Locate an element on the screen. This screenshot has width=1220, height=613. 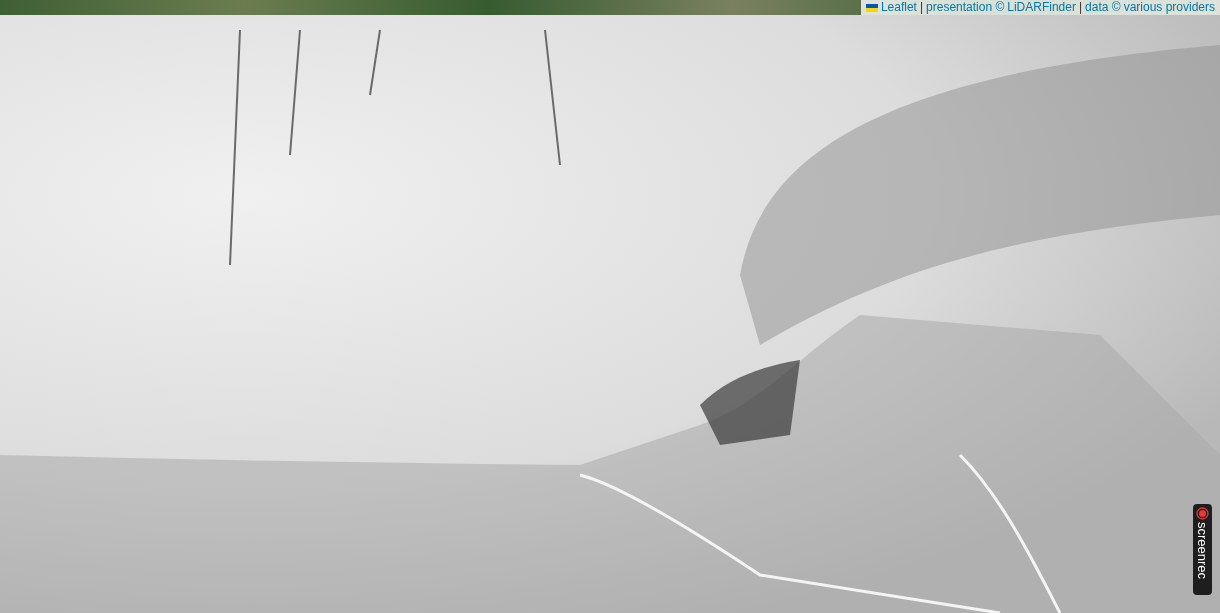
ukraine-flag-icon is located at coordinates (871, 7).